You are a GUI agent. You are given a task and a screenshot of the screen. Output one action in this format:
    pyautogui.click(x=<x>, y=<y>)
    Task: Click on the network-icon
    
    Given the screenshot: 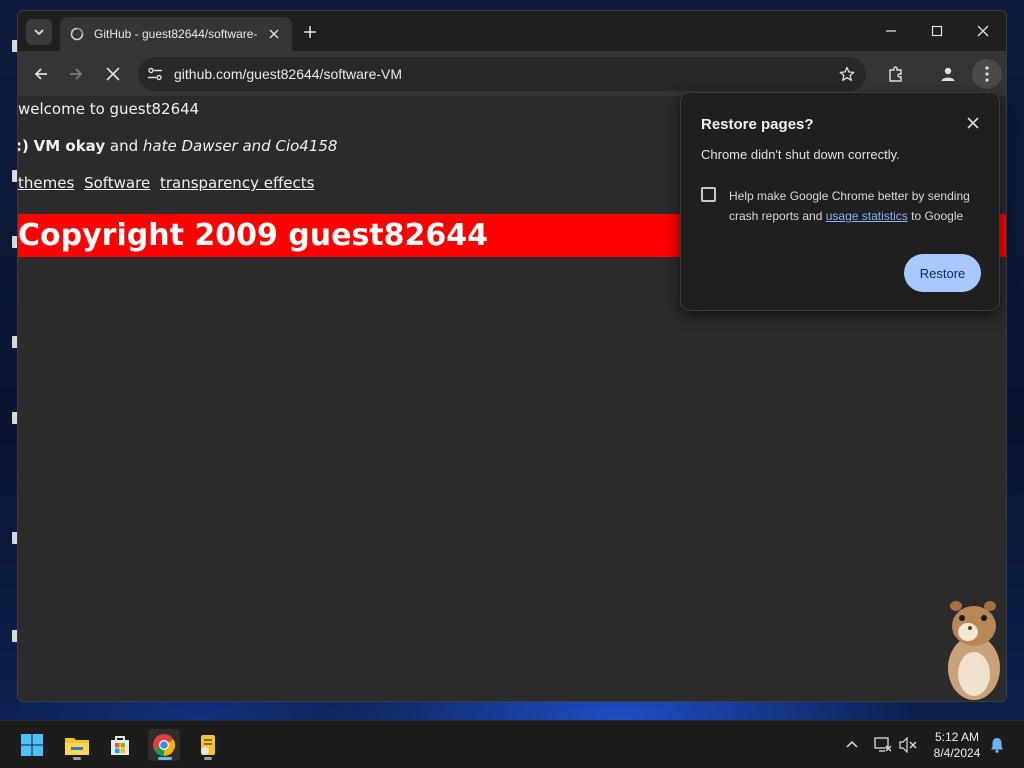 What is the action you would take?
    pyautogui.click(x=883, y=744)
    